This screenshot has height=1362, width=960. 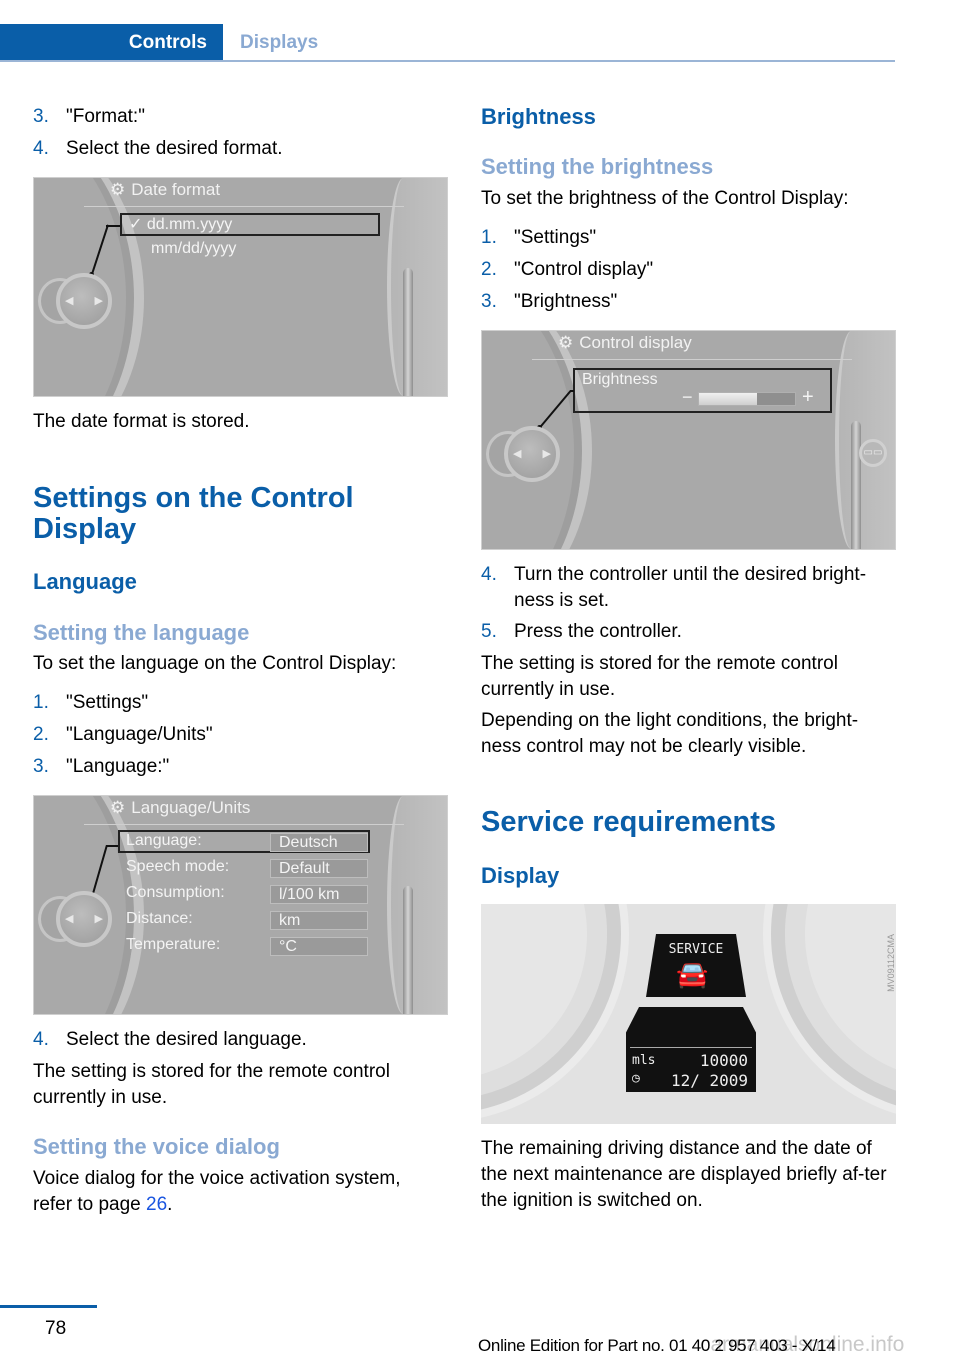 I want to click on service-info-panel: mls 10000 ◷ 12/ 2009, so click(x=691, y=1049).